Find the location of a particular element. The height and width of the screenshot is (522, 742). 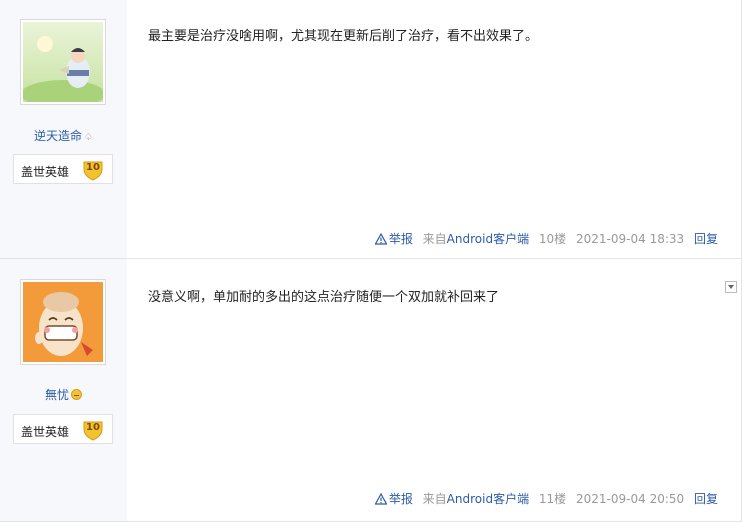

post-options-dropdown-icon is located at coordinates (731, 287).